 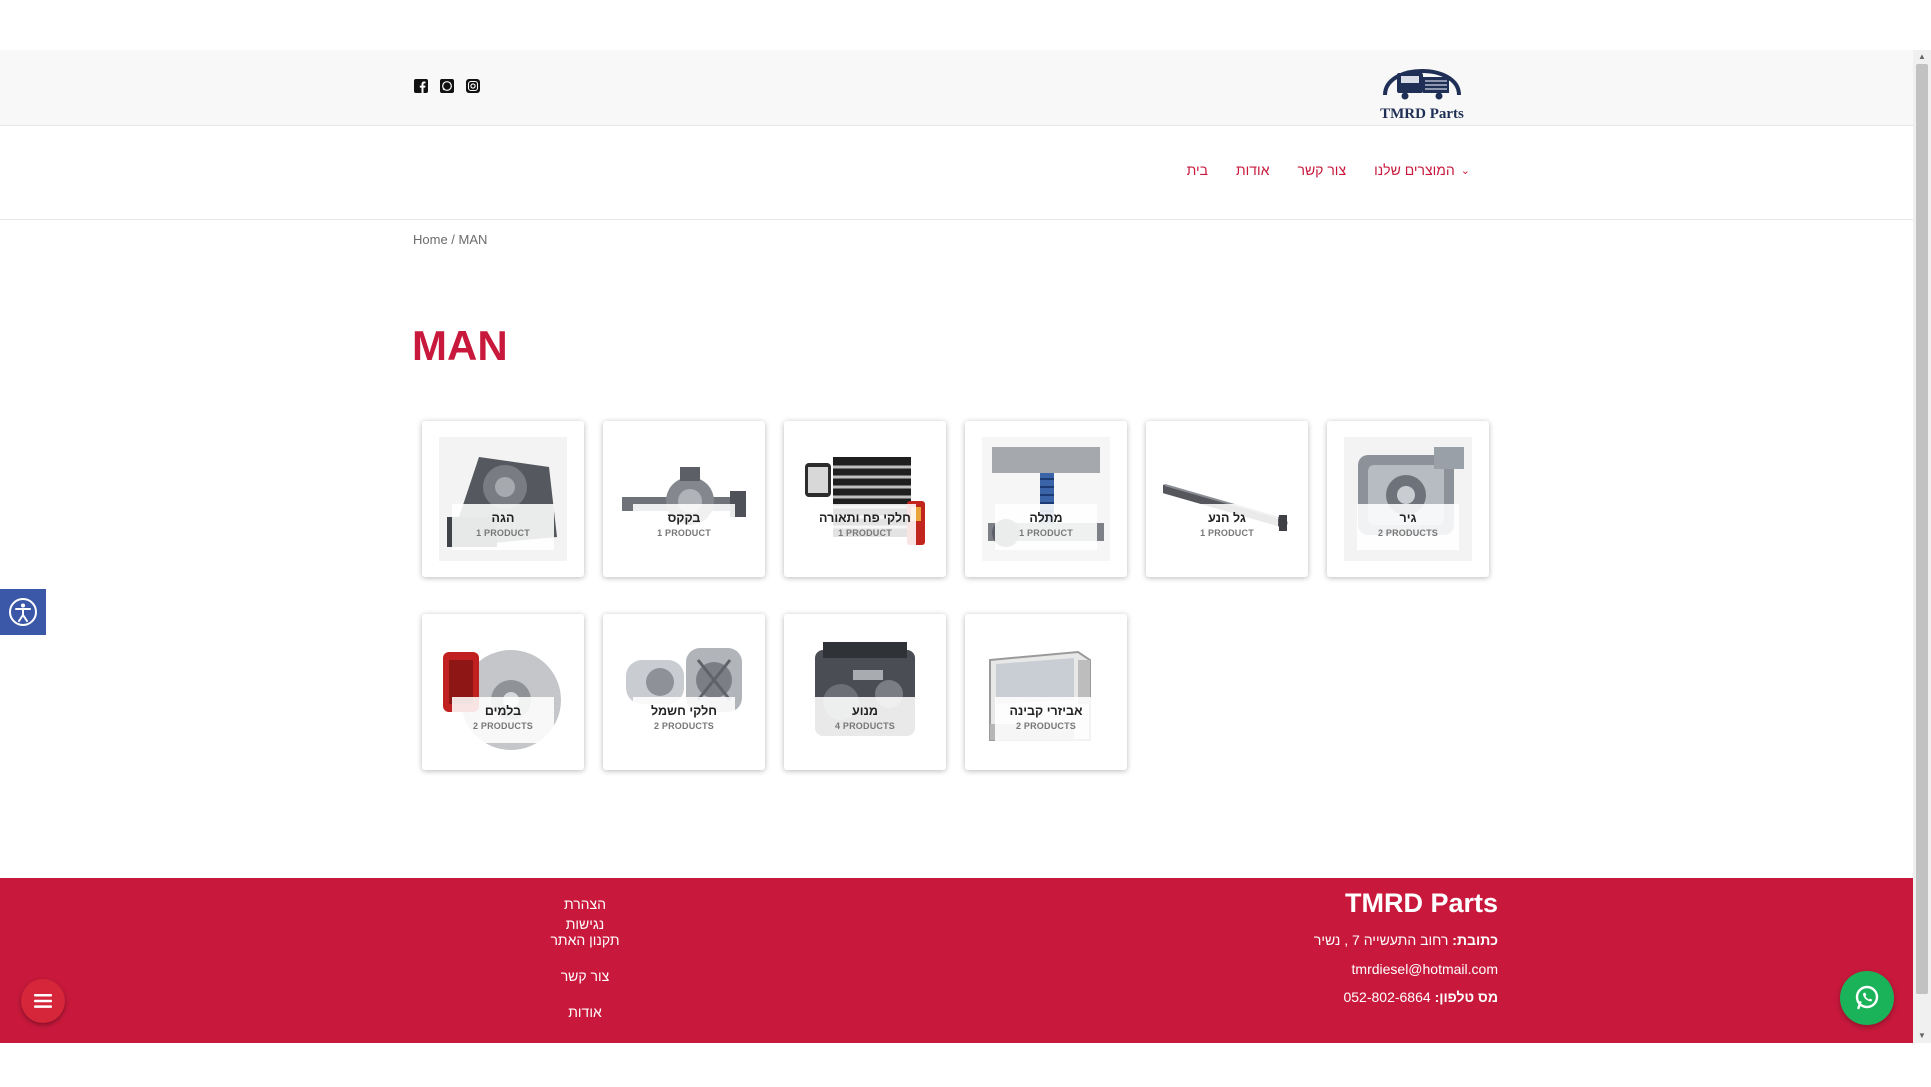 I want to click on footer-email-value: tmrdiesel@hotmail.com, so click(x=1425, y=969).